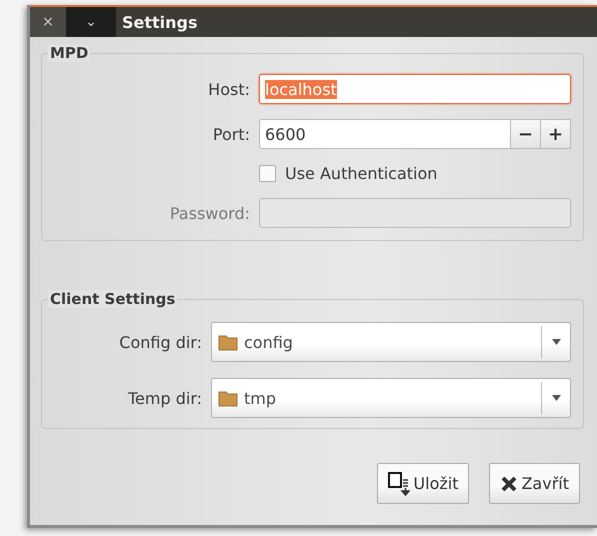 Image resolution: width=597 pixels, height=536 pixels. I want to click on close-button: ×, so click(48, 22).